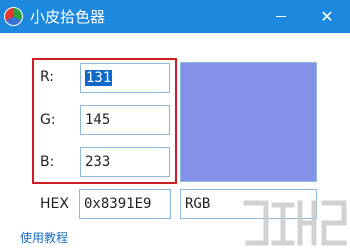 The image size is (350, 250). Describe the element at coordinates (98, 162) in the screenshot. I see `b-value: 233` at that location.